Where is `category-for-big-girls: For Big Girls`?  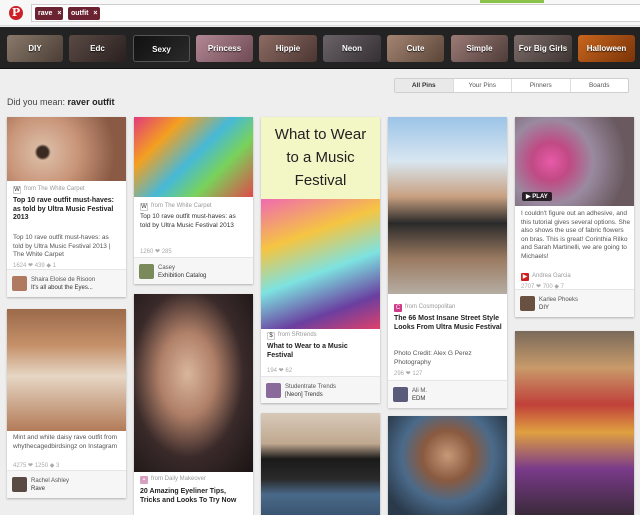
category-for-big-girls: For Big Girls is located at coordinates (543, 48).